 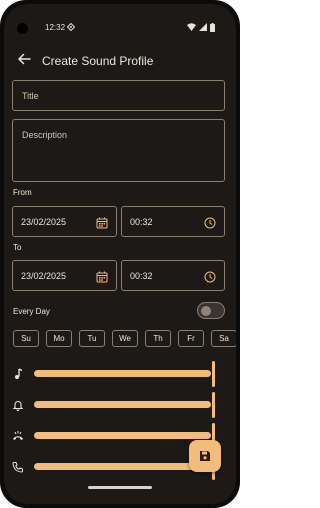 I want to click on front-camera, so click(x=22, y=28).